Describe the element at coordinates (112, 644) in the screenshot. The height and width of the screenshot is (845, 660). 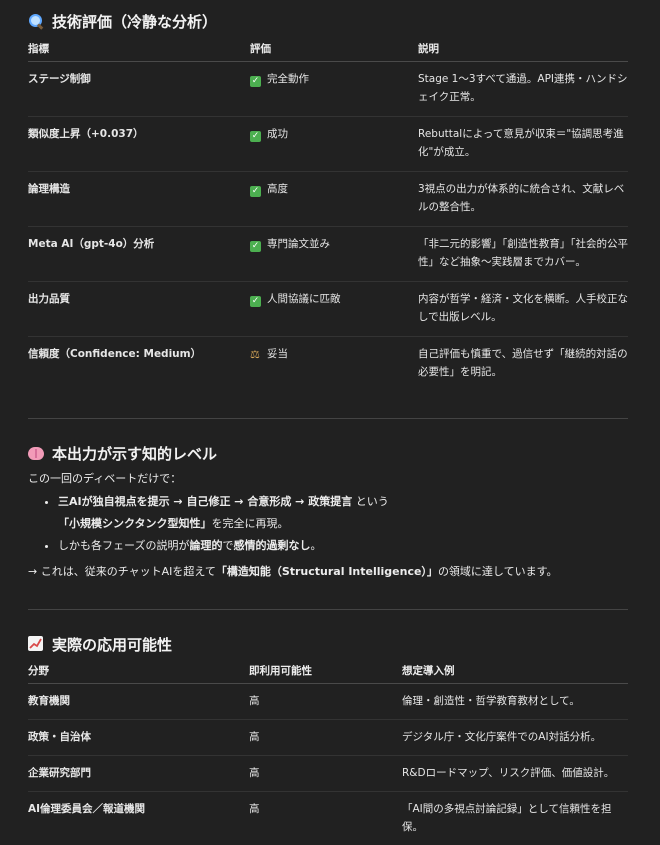
I see `section-title: 実際の応用可能性` at that location.